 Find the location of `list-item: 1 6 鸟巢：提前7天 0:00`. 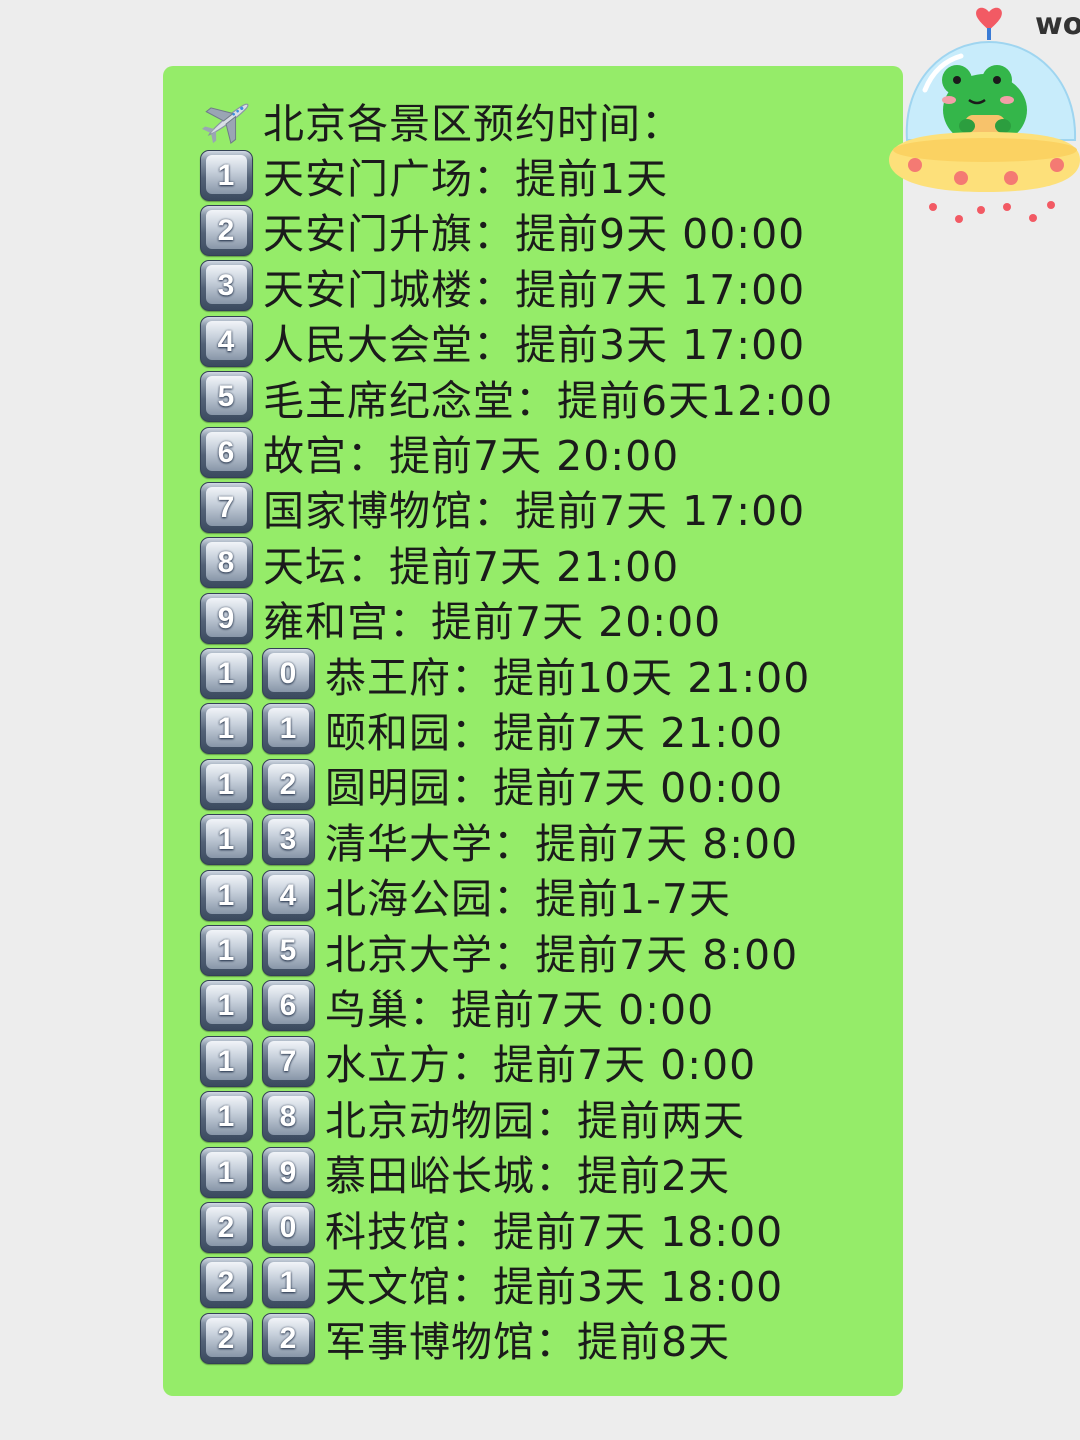

list-item: 1 6 鸟巢：提前7天 0:00 is located at coordinates (550, 1006).